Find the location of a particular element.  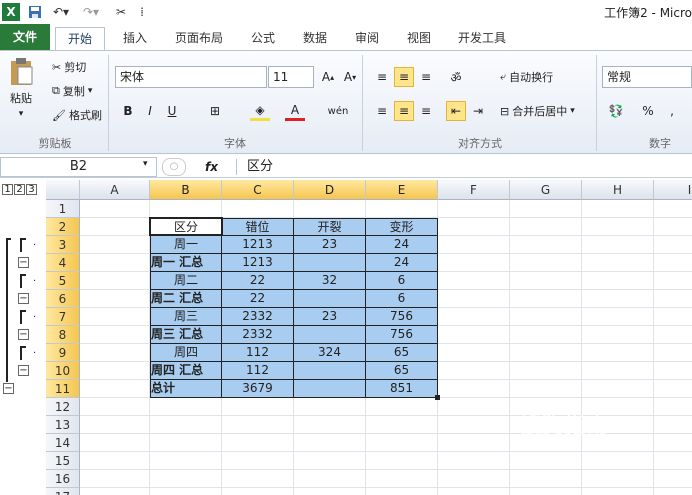

select-all-corner is located at coordinates (63, 190).